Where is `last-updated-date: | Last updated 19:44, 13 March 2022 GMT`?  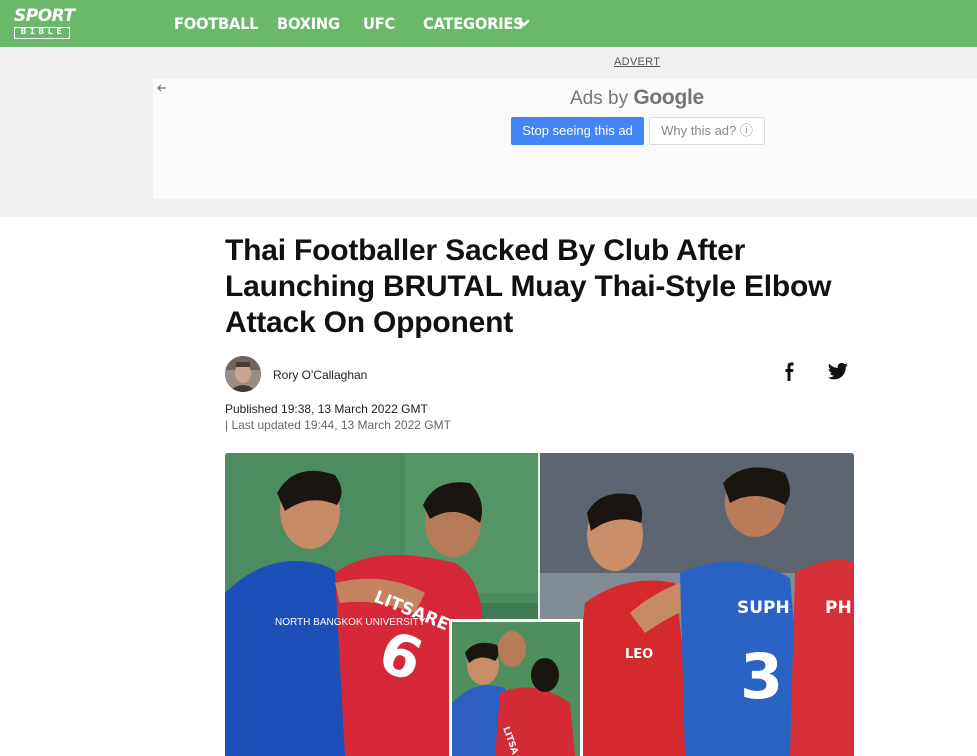
last-updated-date: | Last updated 19:44, 13 March 2022 GMT is located at coordinates (338, 425).